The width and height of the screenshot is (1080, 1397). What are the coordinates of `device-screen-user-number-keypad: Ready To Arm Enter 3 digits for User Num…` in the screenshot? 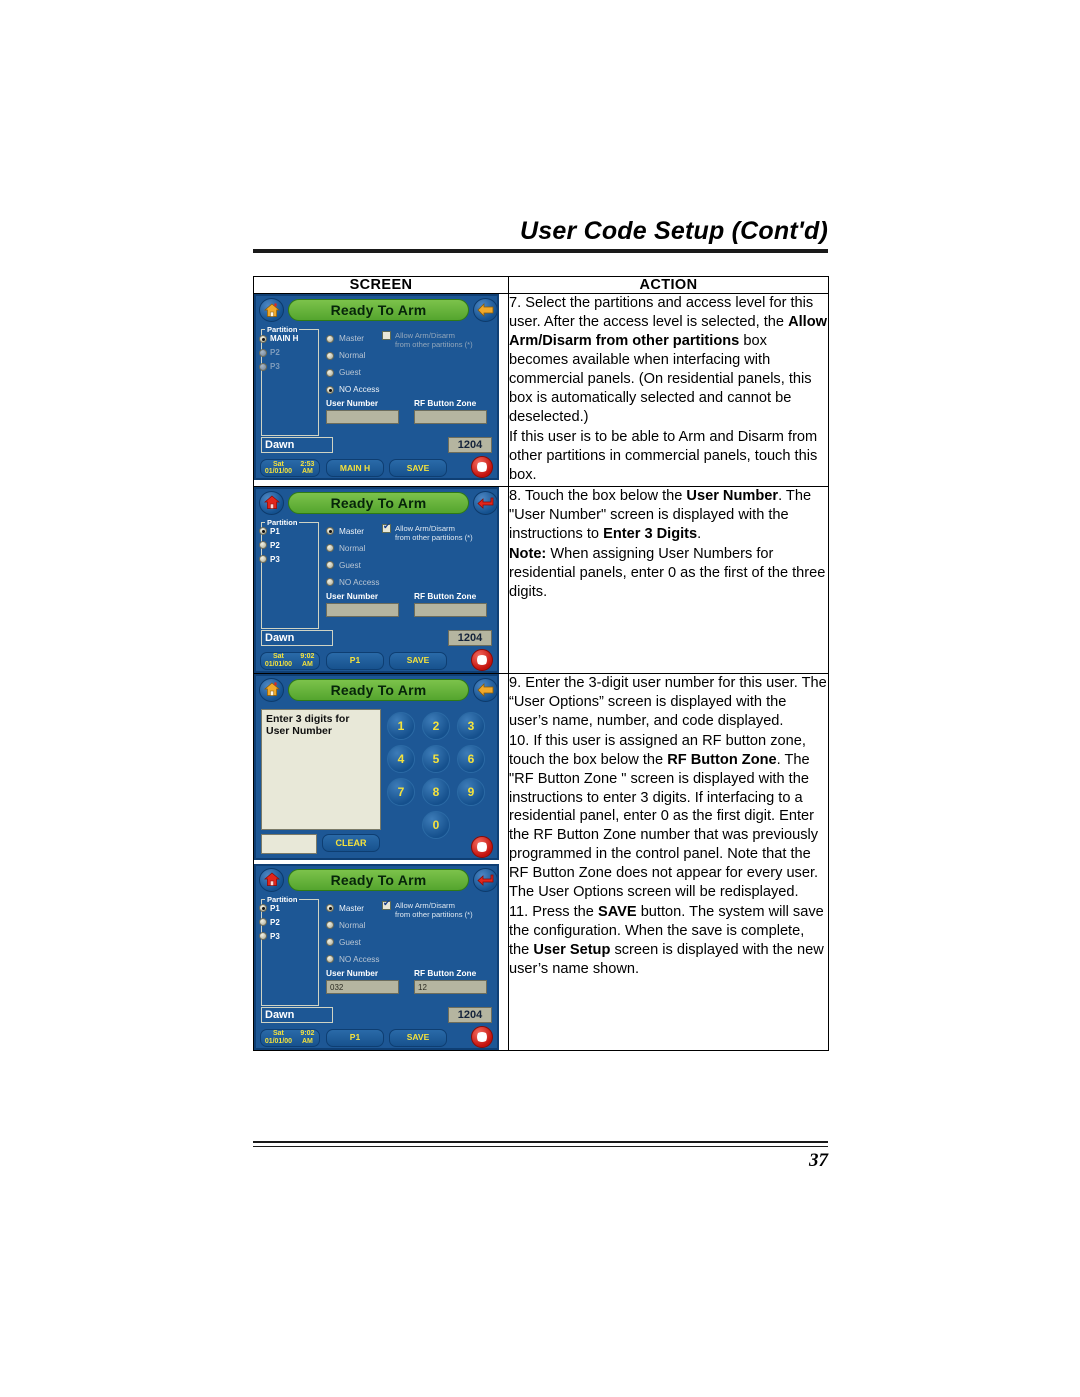 It's located at (376, 766).